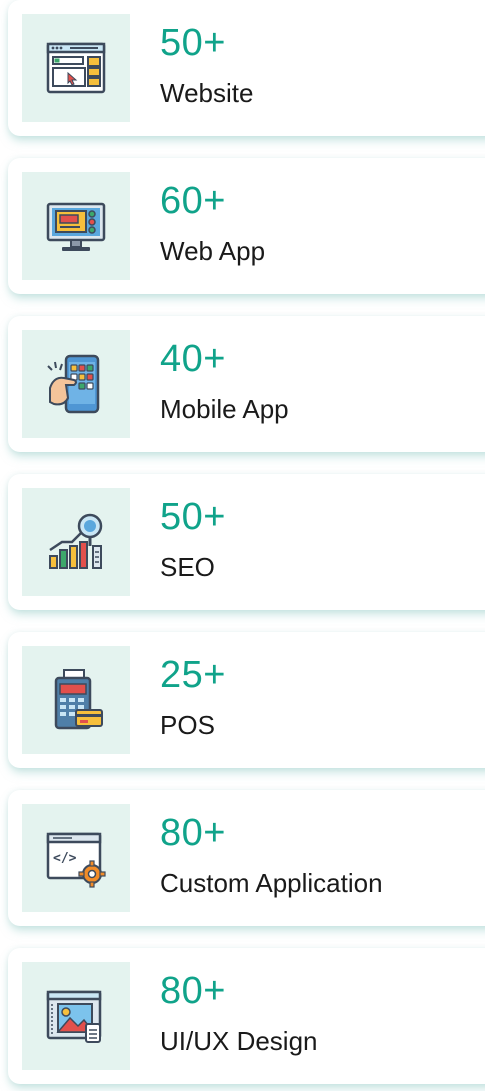 Image resolution: width=485 pixels, height=1091 pixels. I want to click on service-card-ui-ux-design: 80+ UI/UX Design, so click(246, 1016).